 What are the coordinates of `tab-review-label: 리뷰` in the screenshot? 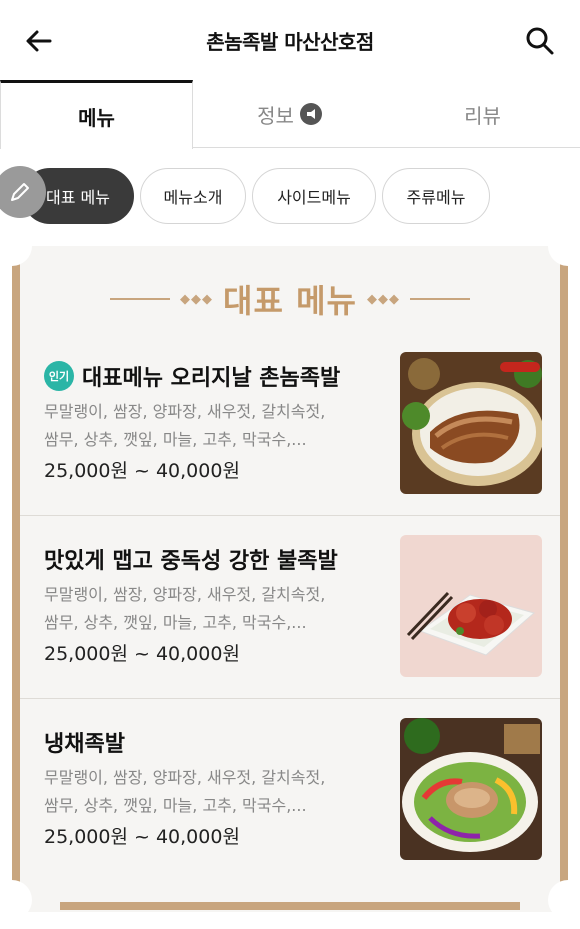 It's located at (482, 115).